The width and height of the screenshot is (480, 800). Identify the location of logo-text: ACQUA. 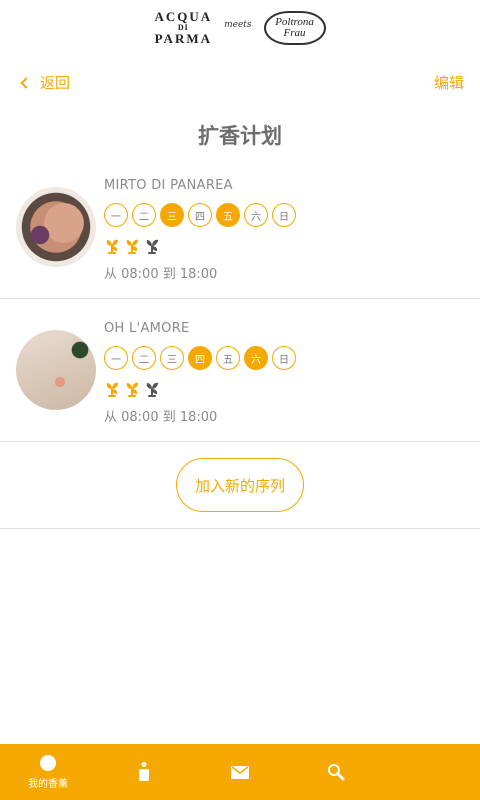
(183, 16).